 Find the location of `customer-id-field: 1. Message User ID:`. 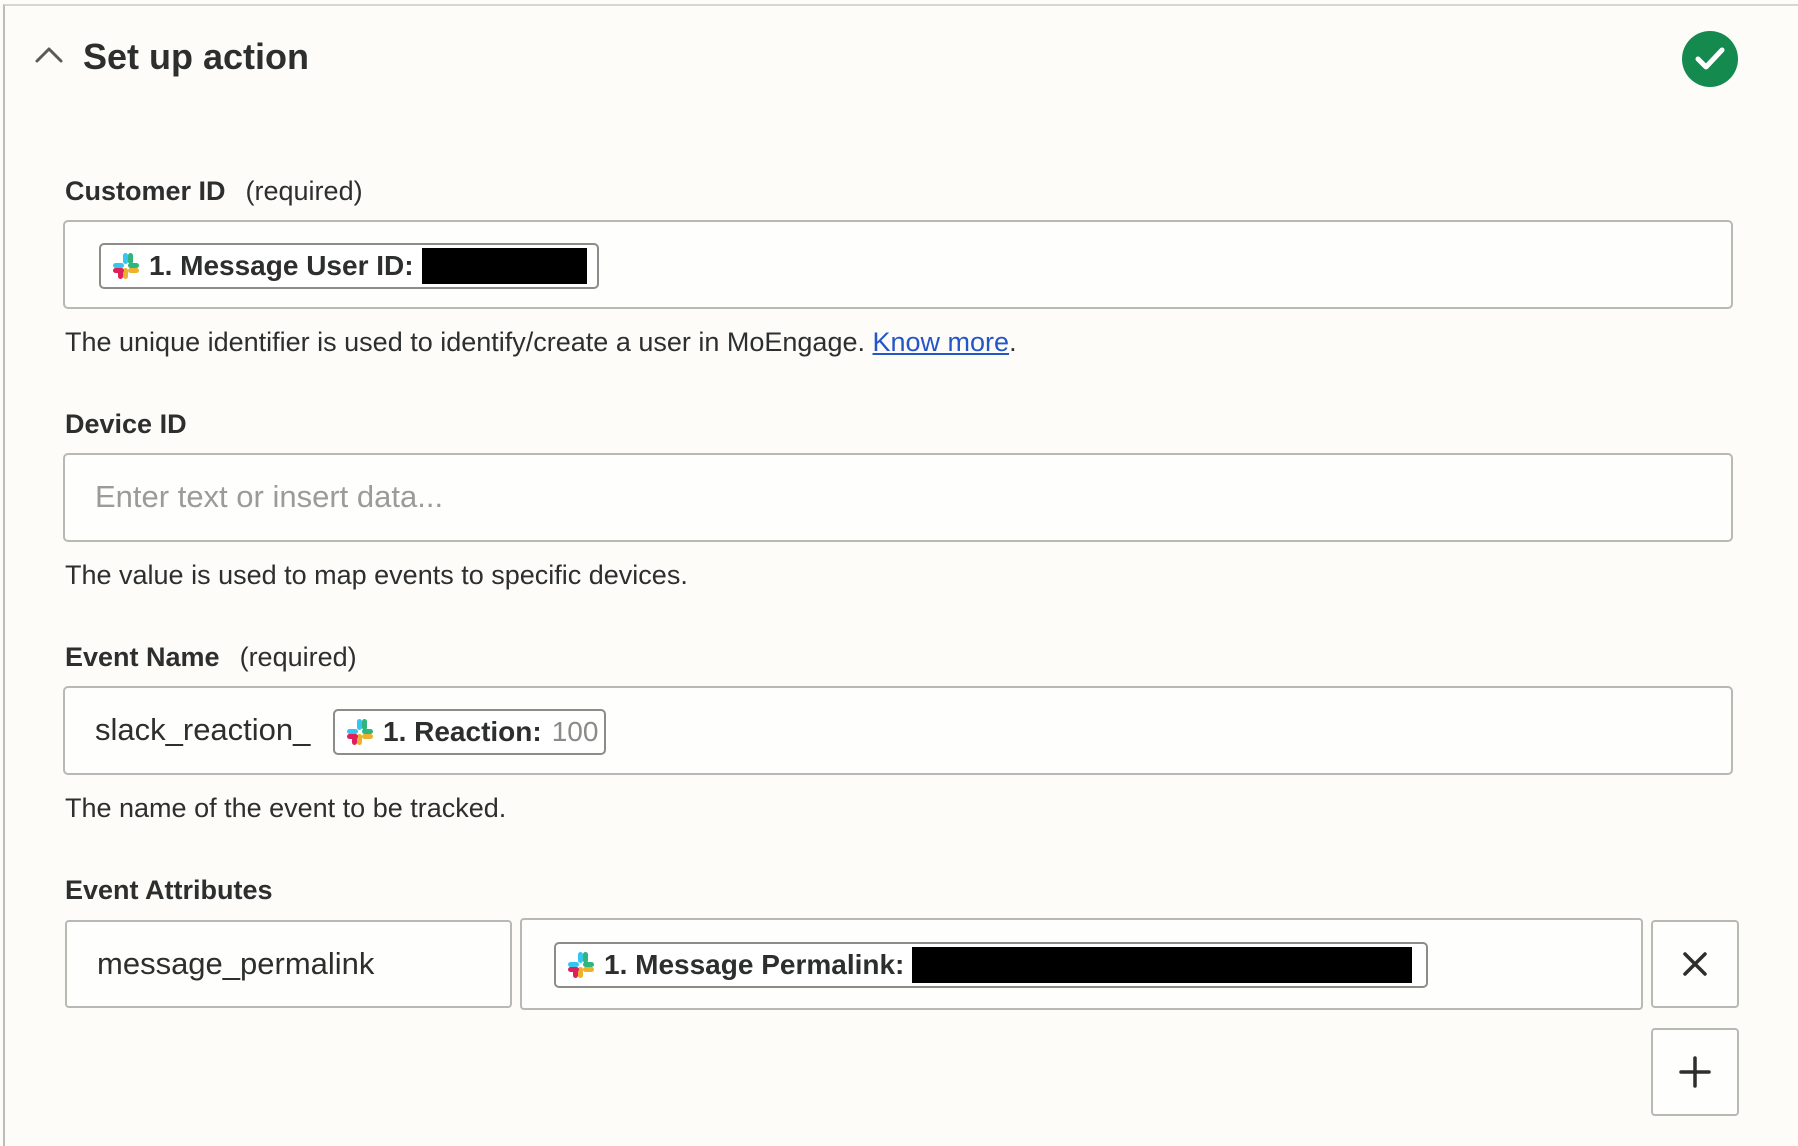

customer-id-field: 1. Message User ID: is located at coordinates (898, 264).